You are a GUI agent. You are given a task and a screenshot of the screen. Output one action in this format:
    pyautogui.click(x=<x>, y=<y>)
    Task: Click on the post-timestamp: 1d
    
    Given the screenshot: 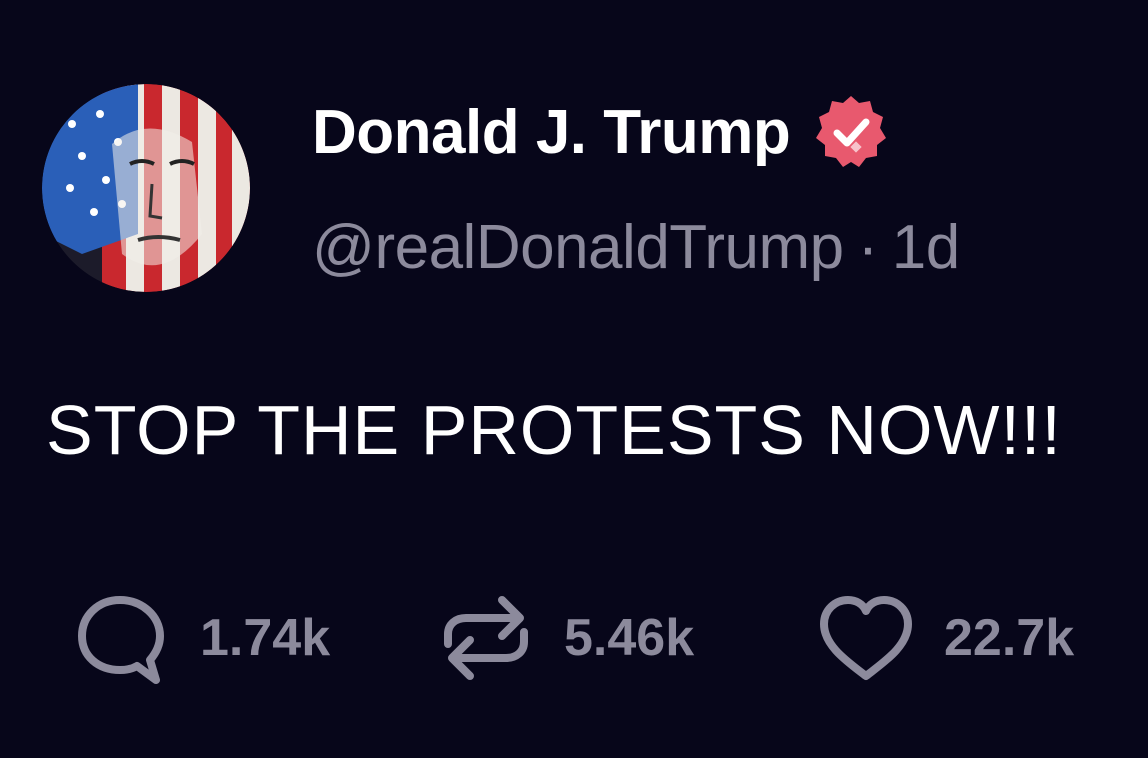 What is the action you would take?
    pyautogui.click(x=926, y=247)
    